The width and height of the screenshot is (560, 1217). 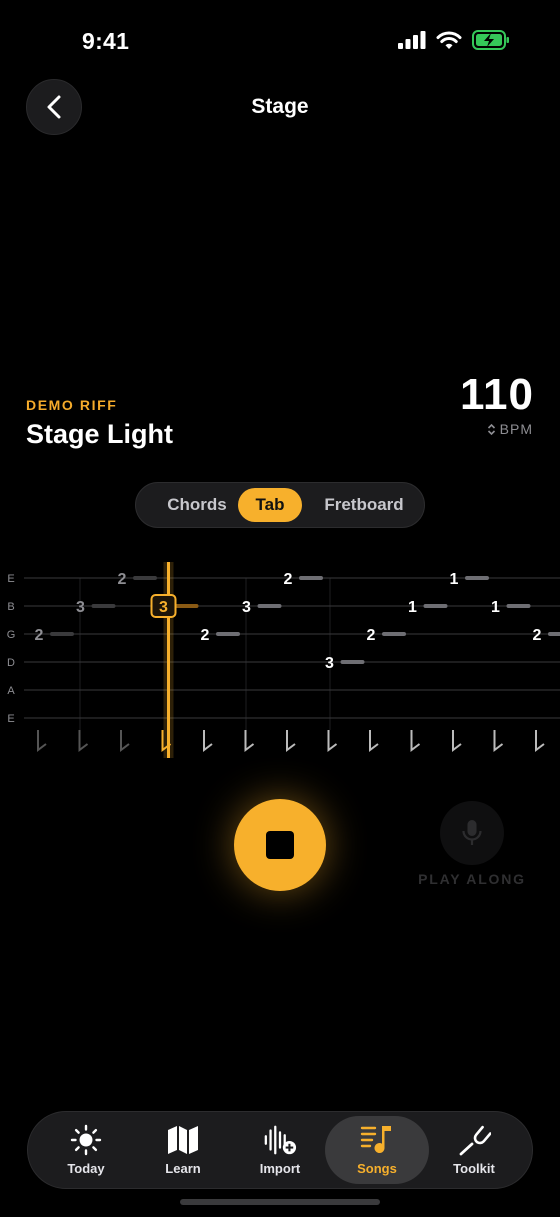 What do you see at coordinates (280, 40) in the screenshot?
I see `status-bar: 9:41` at bounding box center [280, 40].